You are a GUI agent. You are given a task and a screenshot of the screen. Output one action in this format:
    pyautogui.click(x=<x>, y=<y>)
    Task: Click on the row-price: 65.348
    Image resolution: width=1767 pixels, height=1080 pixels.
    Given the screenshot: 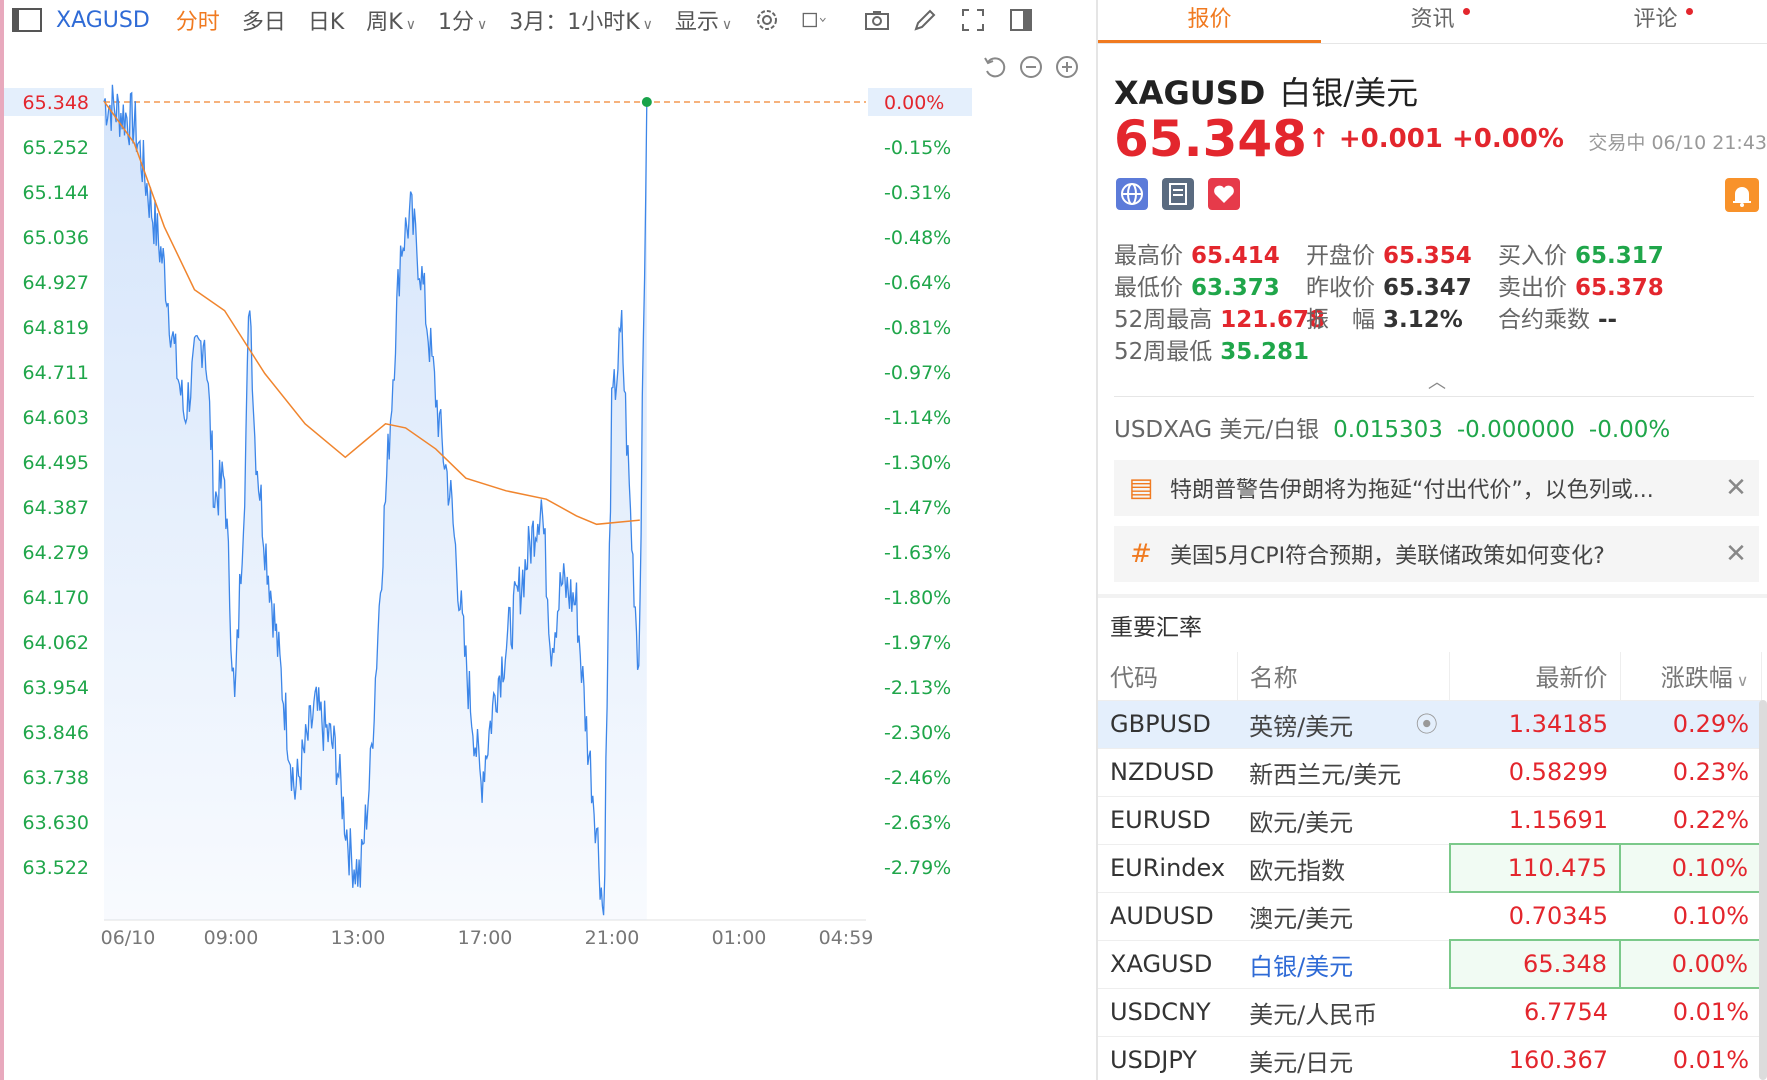 What is the action you would take?
    pyautogui.click(x=1535, y=964)
    